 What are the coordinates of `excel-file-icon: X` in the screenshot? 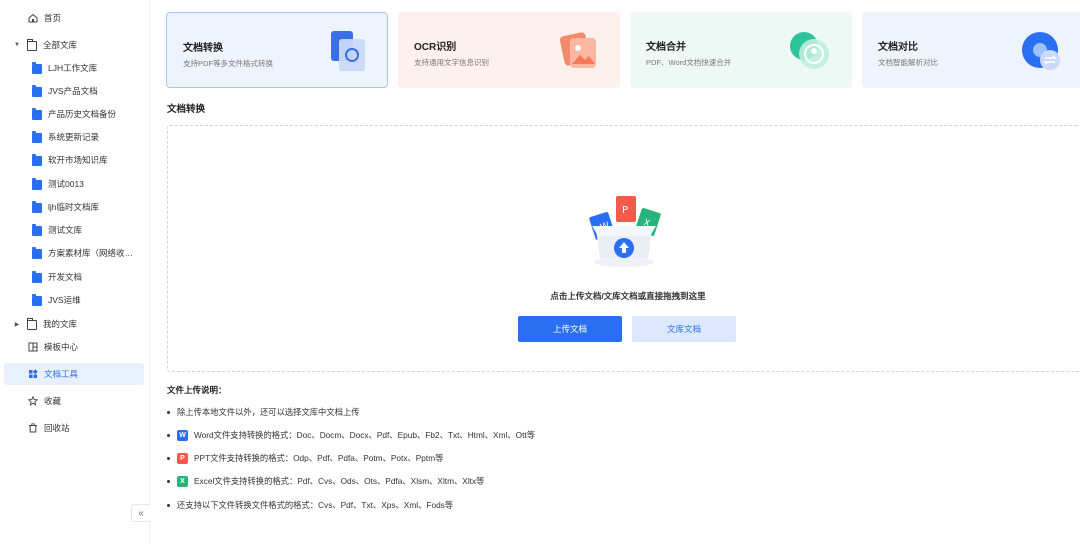 It's located at (182, 481).